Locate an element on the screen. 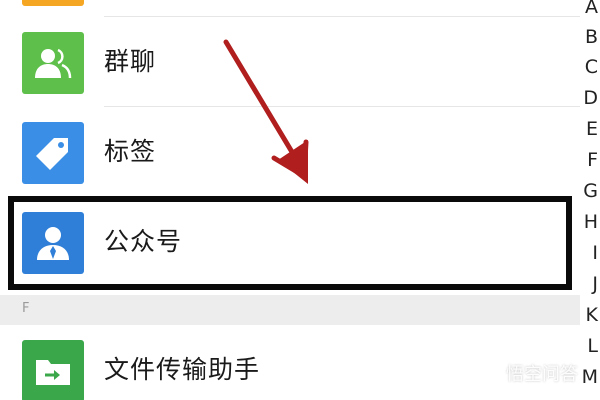 The image size is (600, 400). index-letter: C is located at coordinates (591, 67).